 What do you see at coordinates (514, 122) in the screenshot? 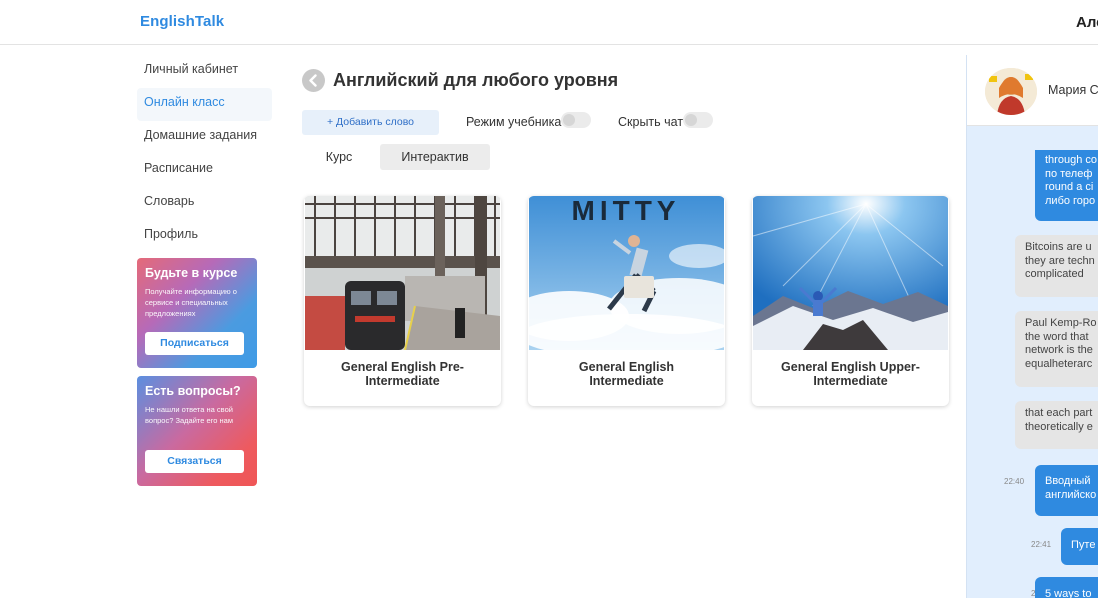
I see `textbook-mode-label: Режим учебника` at bounding box center [514, 122].